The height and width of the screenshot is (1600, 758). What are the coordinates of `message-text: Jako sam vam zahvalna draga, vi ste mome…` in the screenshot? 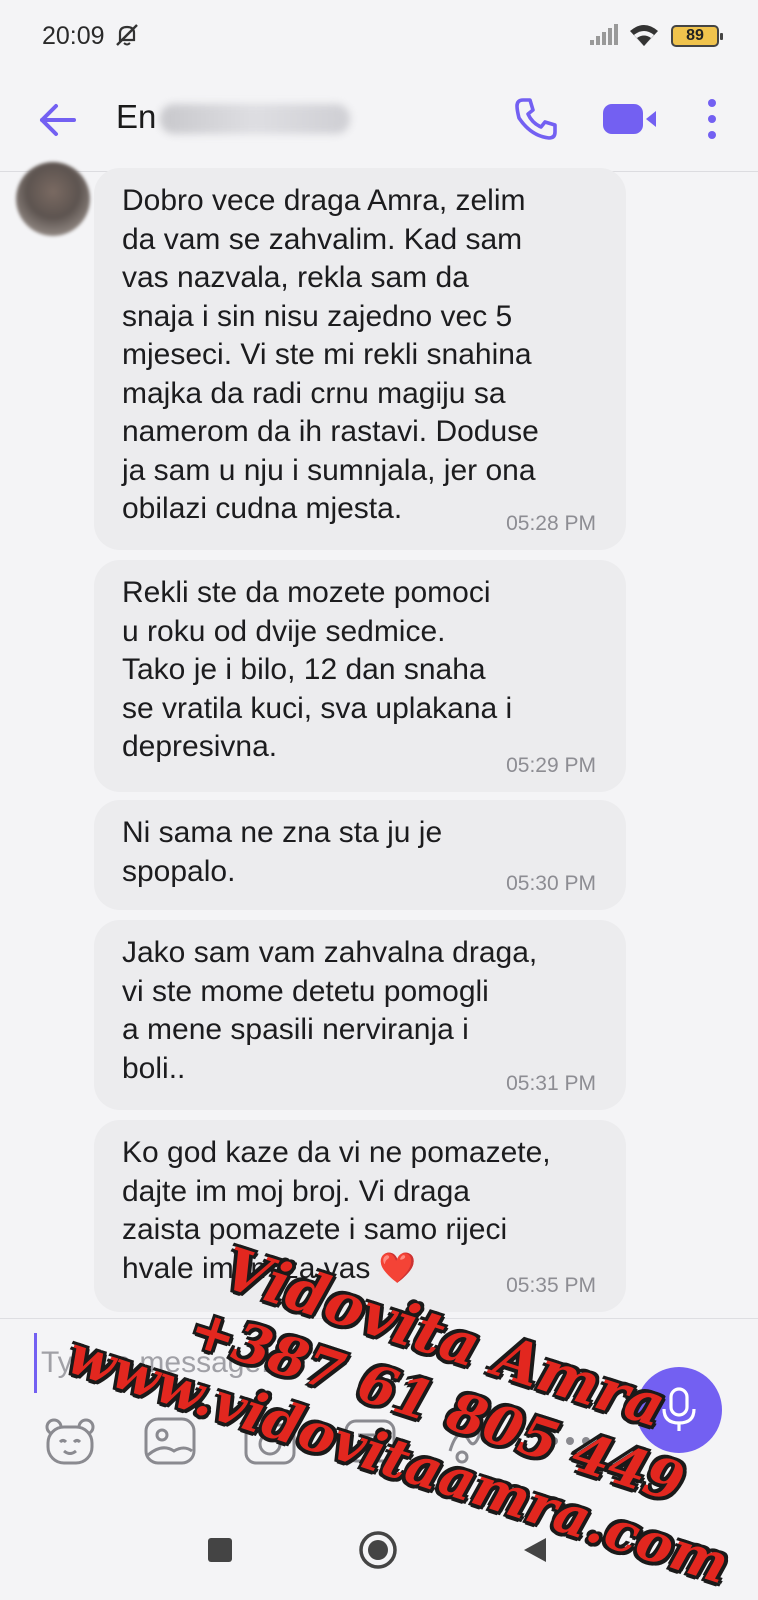 It's located at (330, 1010).